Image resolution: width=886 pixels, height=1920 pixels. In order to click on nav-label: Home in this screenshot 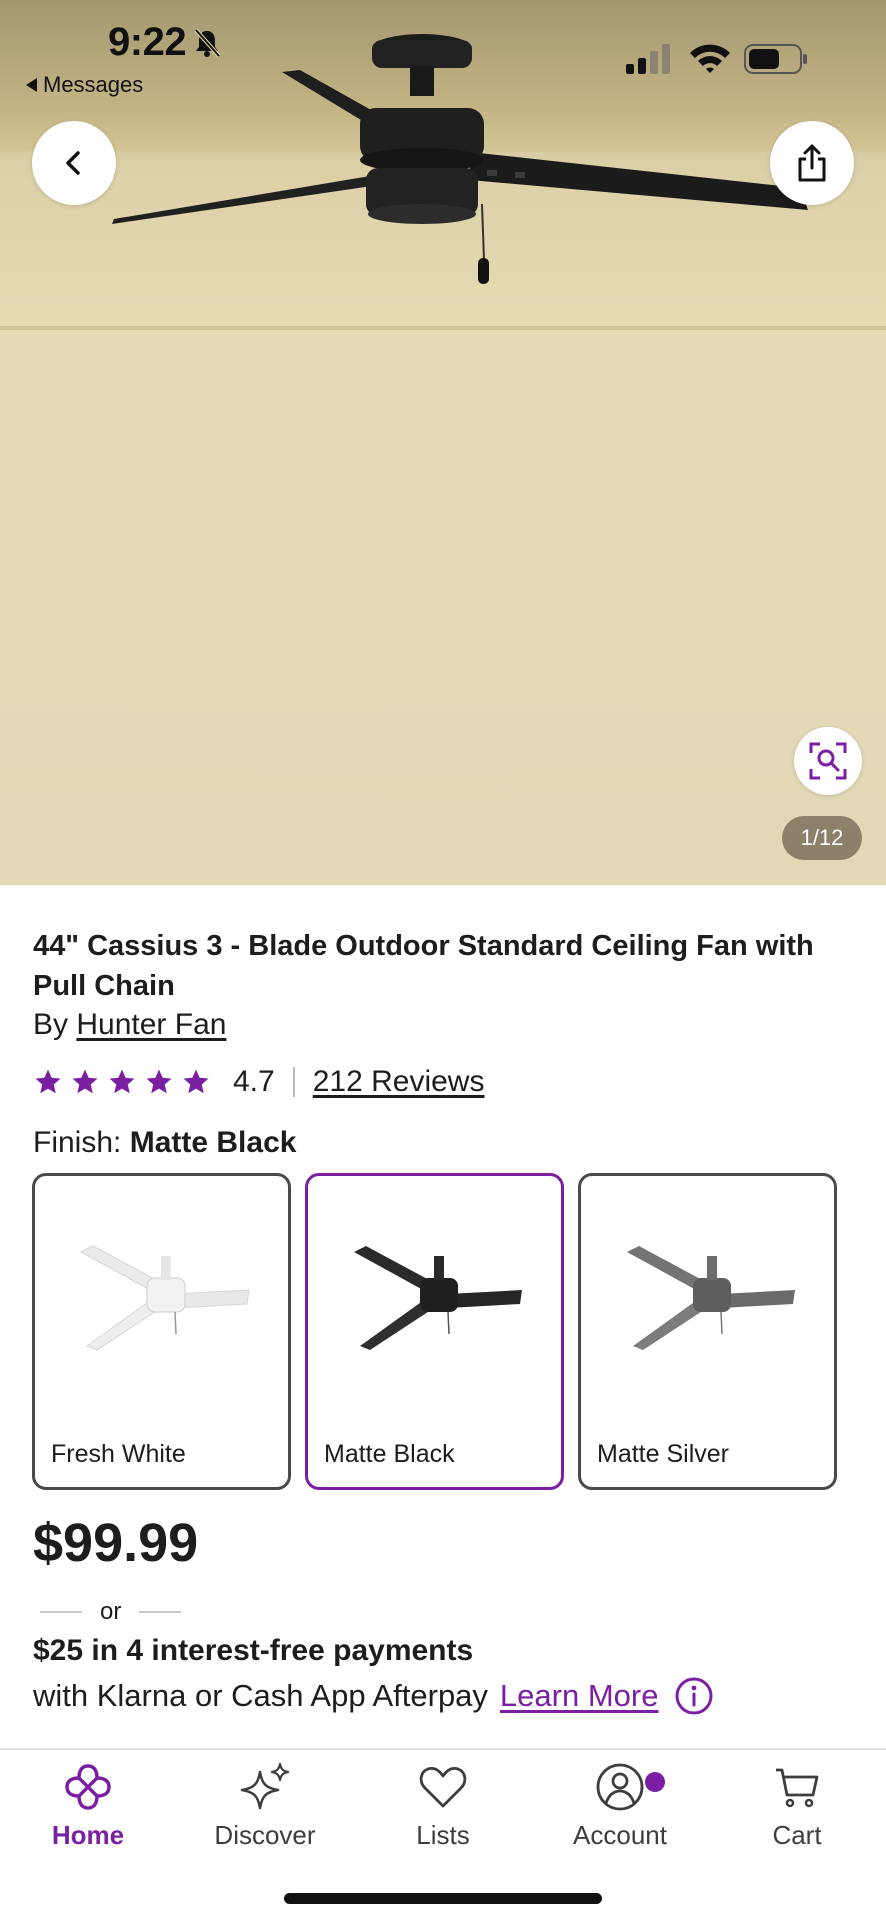, I will do `click(88, 1835)`.